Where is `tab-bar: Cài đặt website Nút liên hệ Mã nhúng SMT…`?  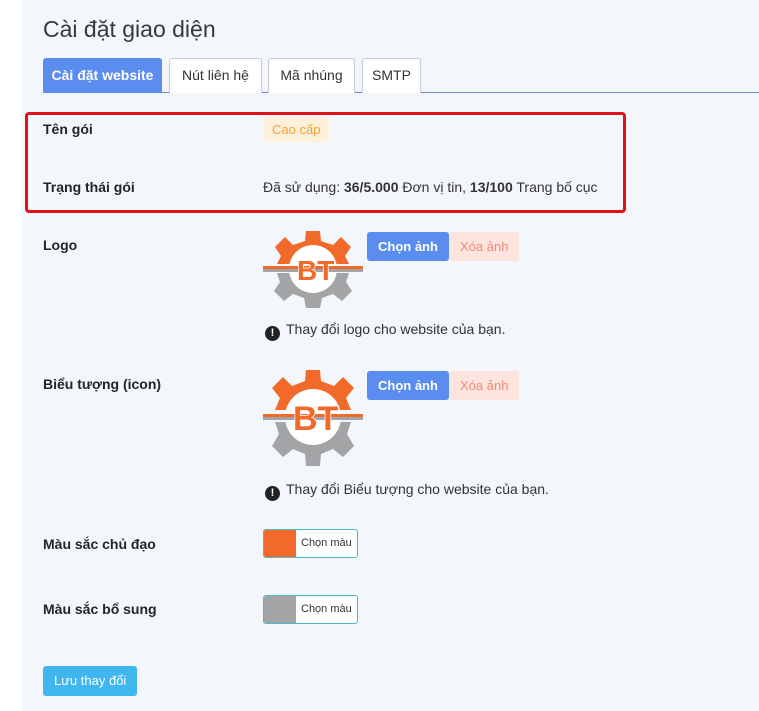 tab-bar: Cài đặt website Nút liên hệ Mã nhúng SMT… is located at coordinates (401, 75).